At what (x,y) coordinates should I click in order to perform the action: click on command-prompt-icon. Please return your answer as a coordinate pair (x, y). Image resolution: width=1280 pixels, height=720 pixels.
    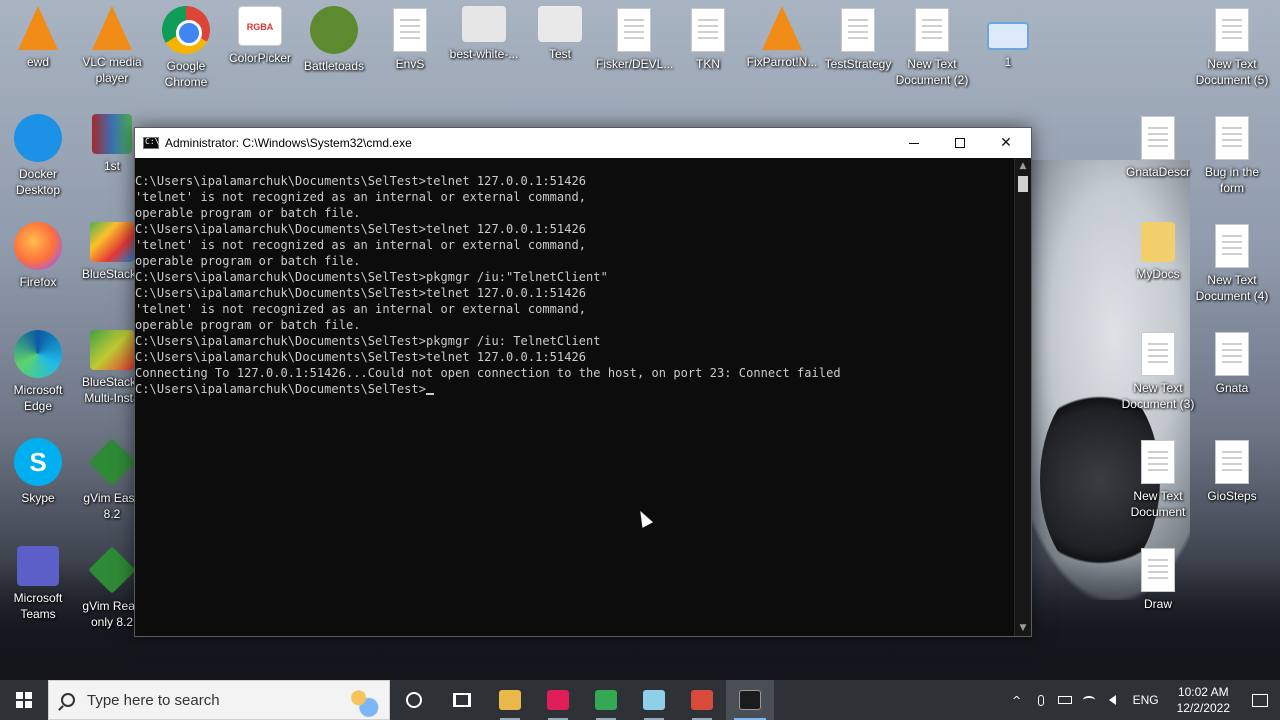
    Looking at the image, I should click on (750, 700).